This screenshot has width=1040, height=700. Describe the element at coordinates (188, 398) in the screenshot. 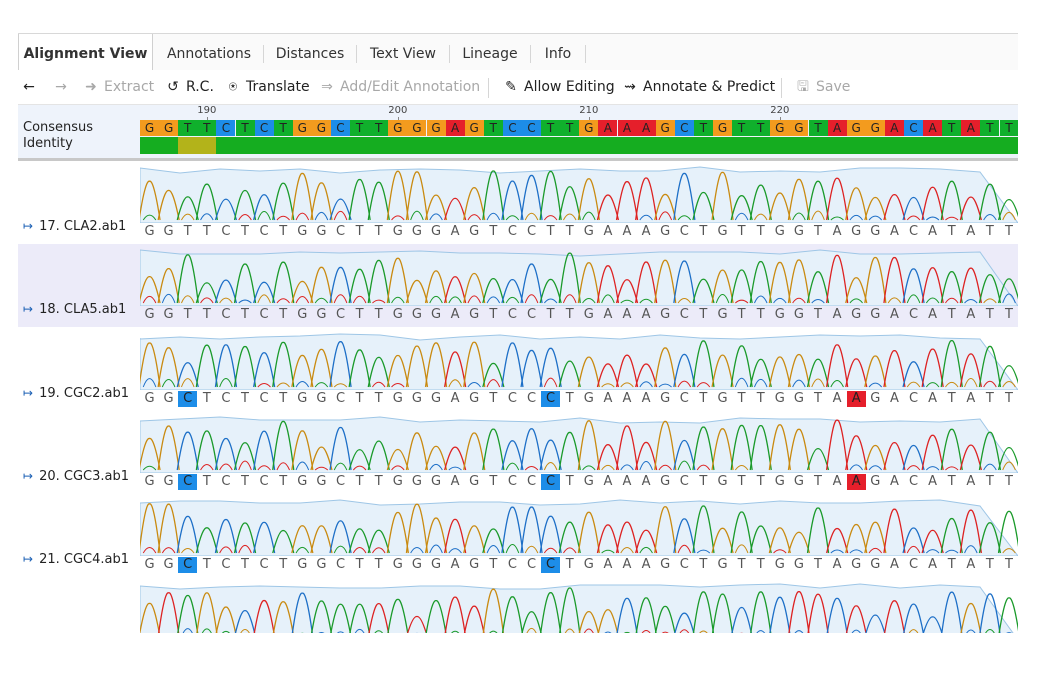

I see `mismatch-base: C` at that location.